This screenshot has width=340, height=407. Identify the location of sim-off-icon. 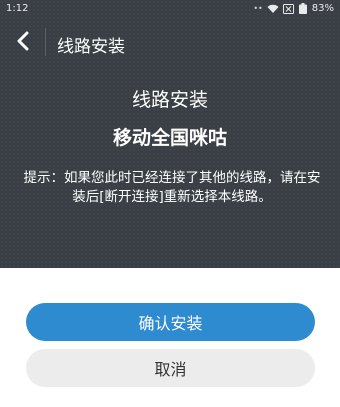
(288, 8).